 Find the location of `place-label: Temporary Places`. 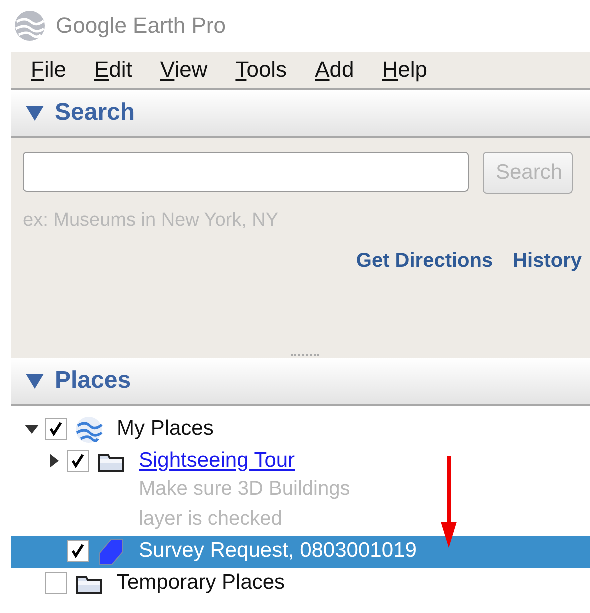

place-label: Temporary Places is located at coordinates (201, 582).